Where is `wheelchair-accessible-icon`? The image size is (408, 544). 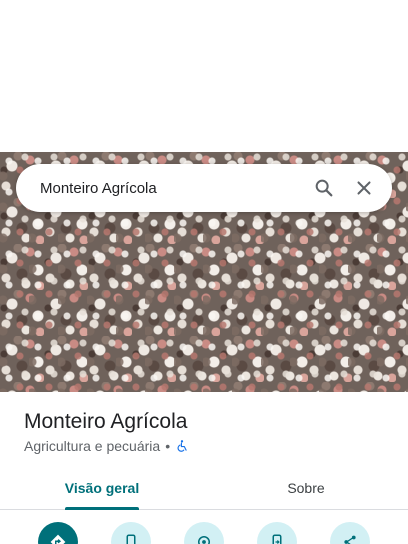 wheelchair-accessible-icon is located at coordinates (182, 446).